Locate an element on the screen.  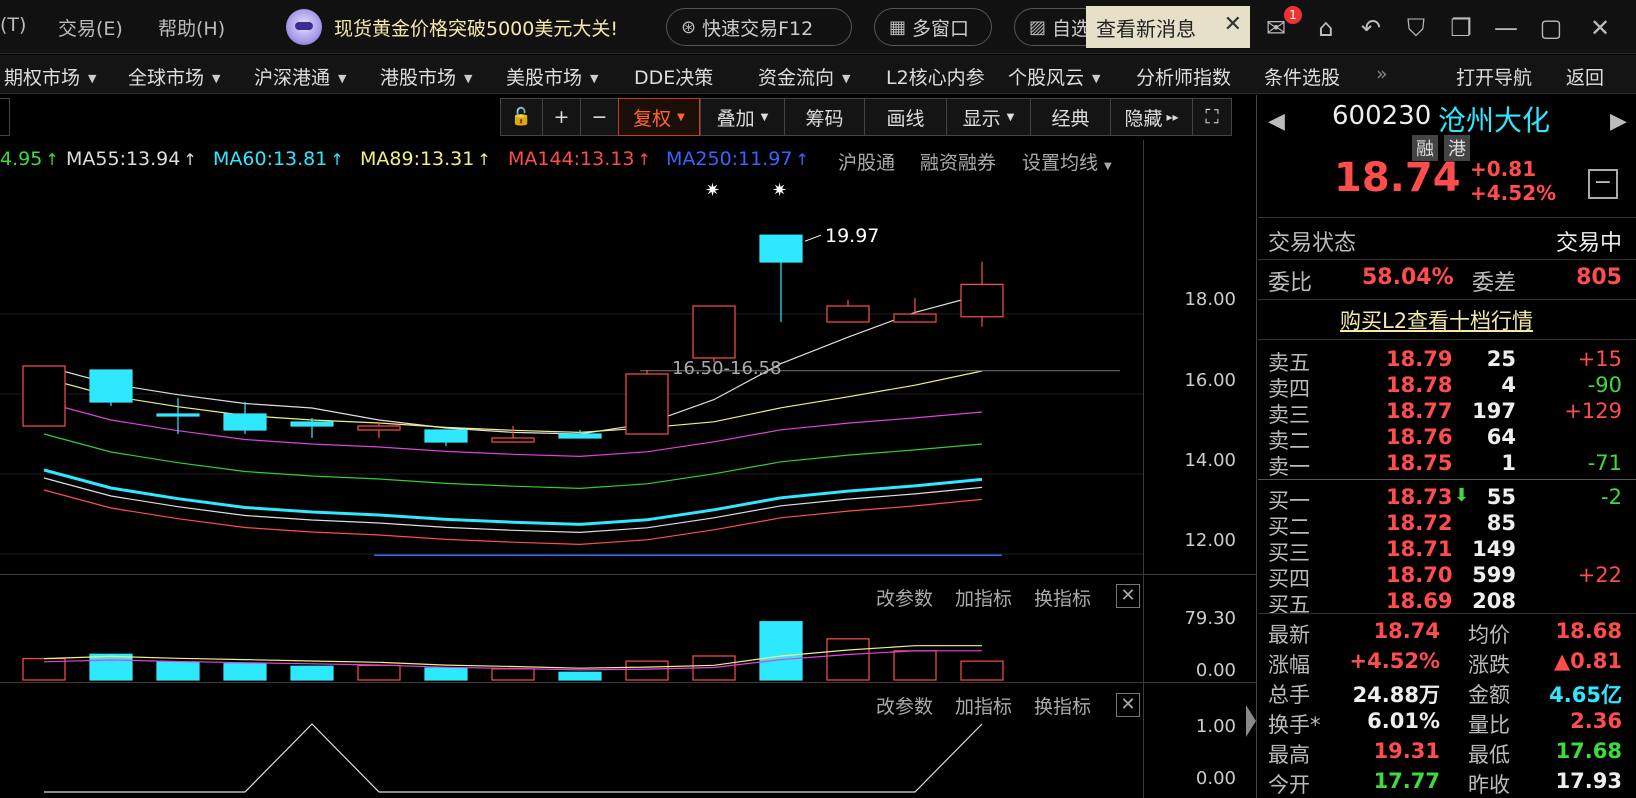
classic-button: 经典 is located at coordinates (1070, 117).